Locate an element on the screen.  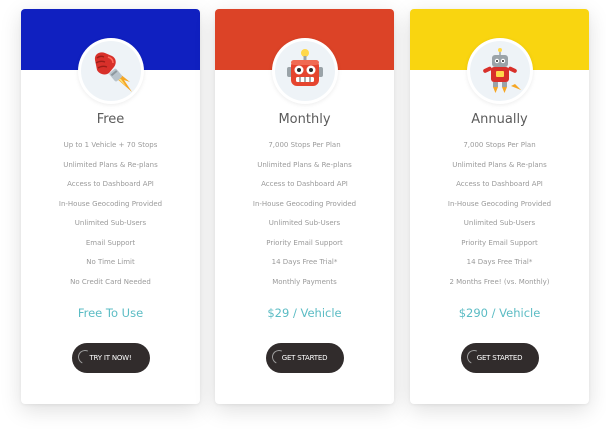
plan-price: $290 / Vehicle is located at coordinates (499, 313).